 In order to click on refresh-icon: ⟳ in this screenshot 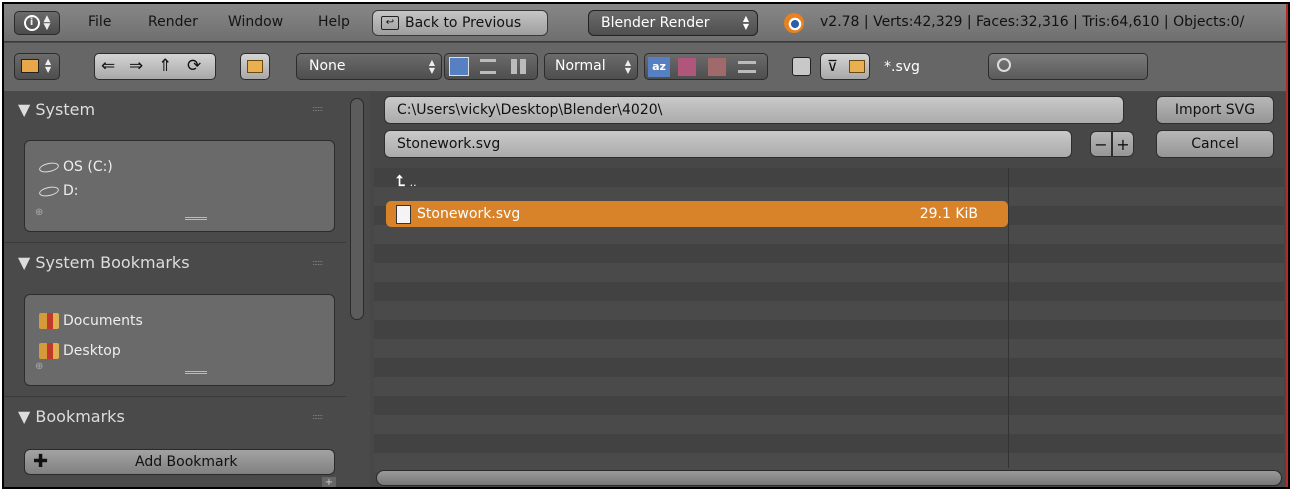, I will do `click(194, 66)`.